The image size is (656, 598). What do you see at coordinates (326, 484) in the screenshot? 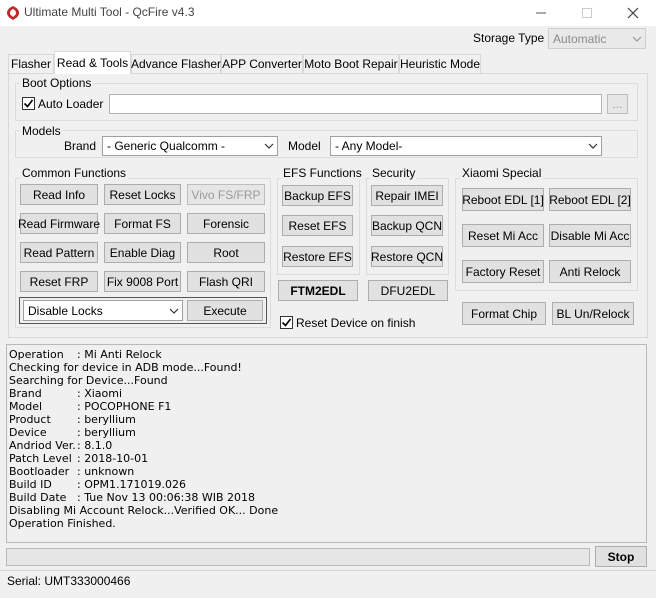
I see `log-line: Build ID: OPM1.171019.026` at bounding box center [326, 484].